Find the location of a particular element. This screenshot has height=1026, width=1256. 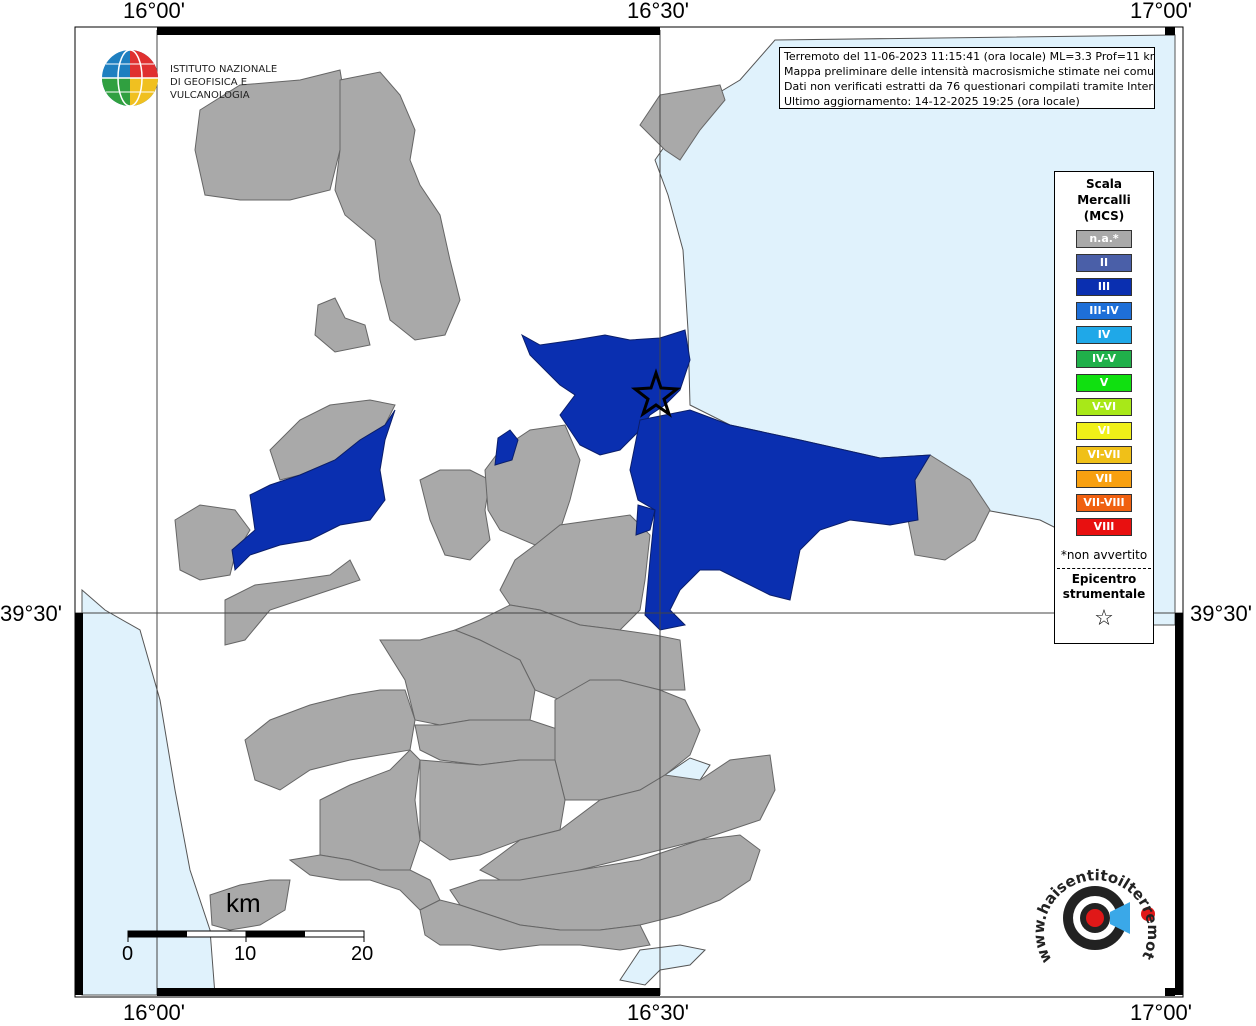

legend-swatch-5: IV-V is located at coordinates (1104, 359).